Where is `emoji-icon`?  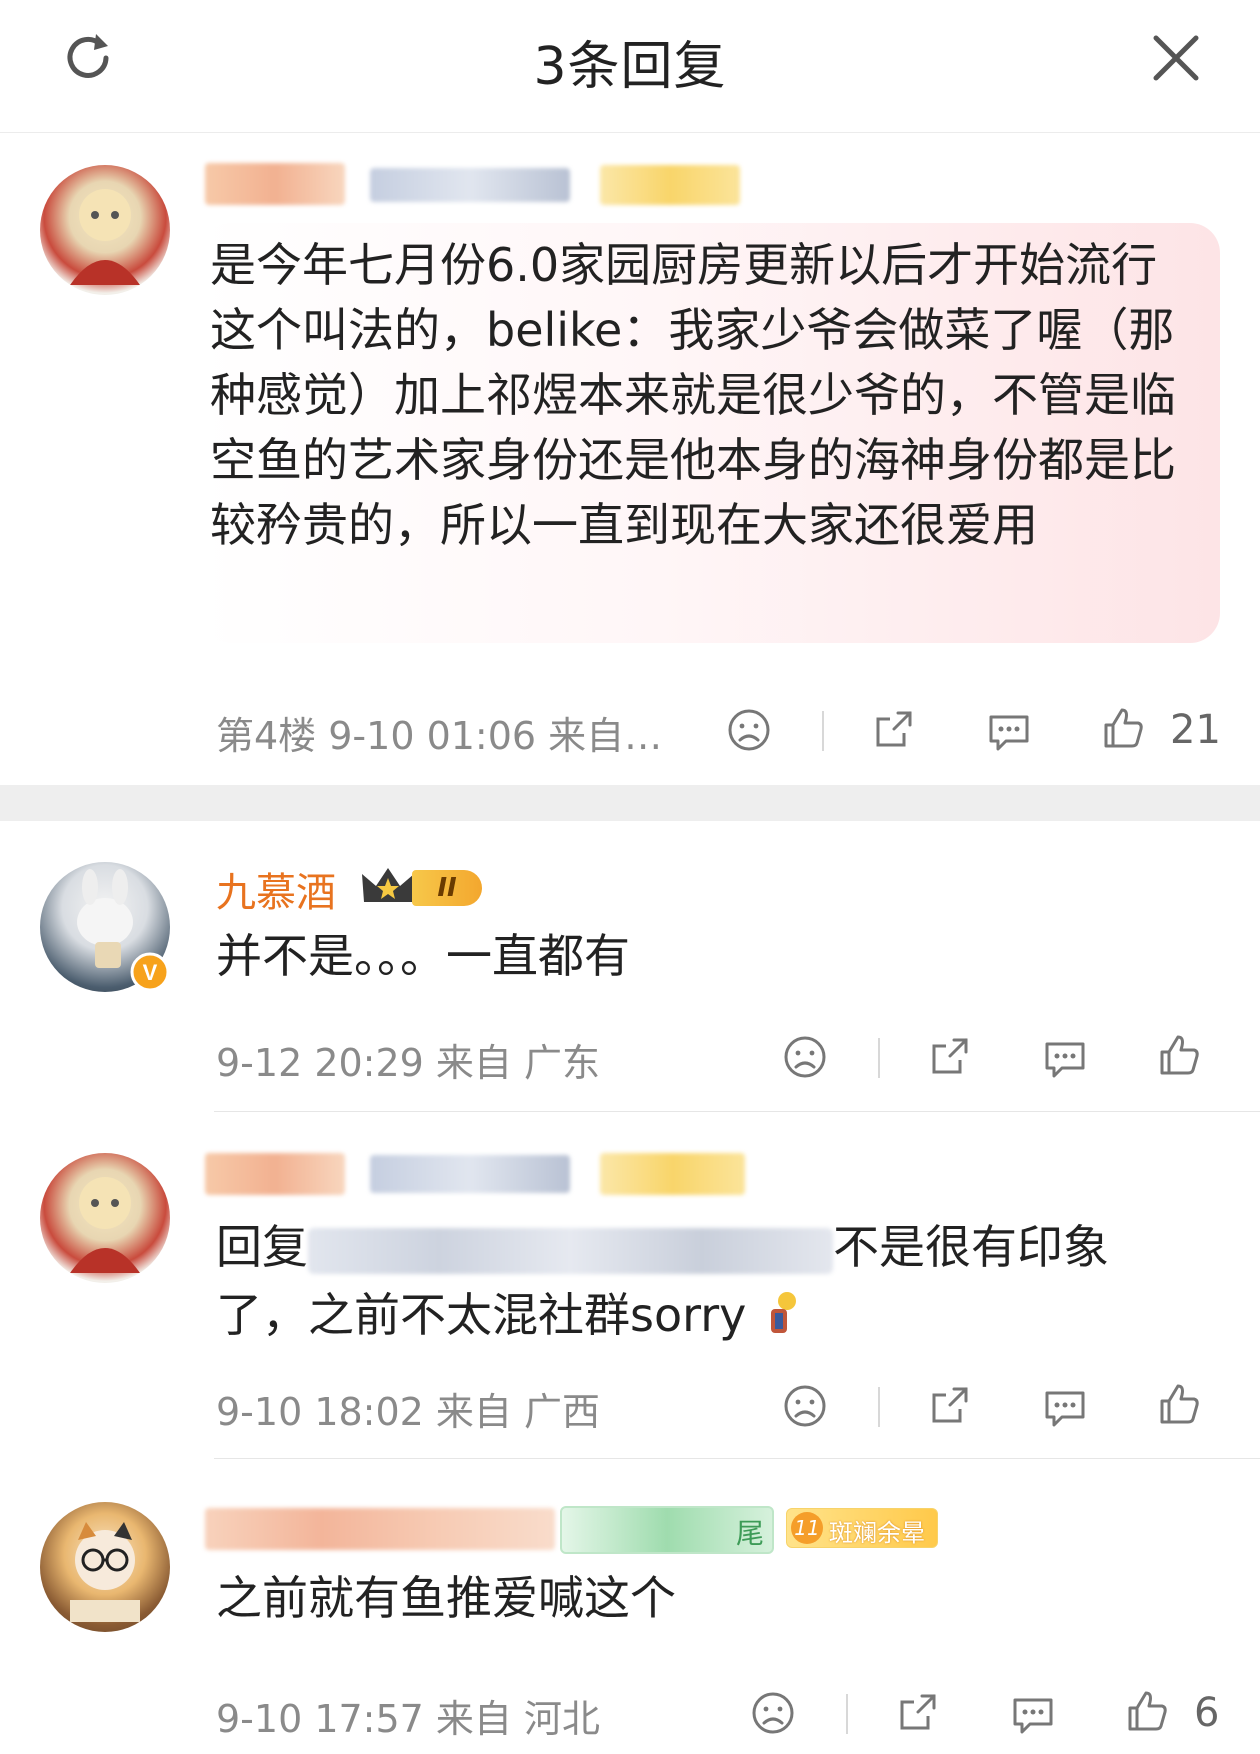
emoji-icon is located at coordinates (783, 1312).